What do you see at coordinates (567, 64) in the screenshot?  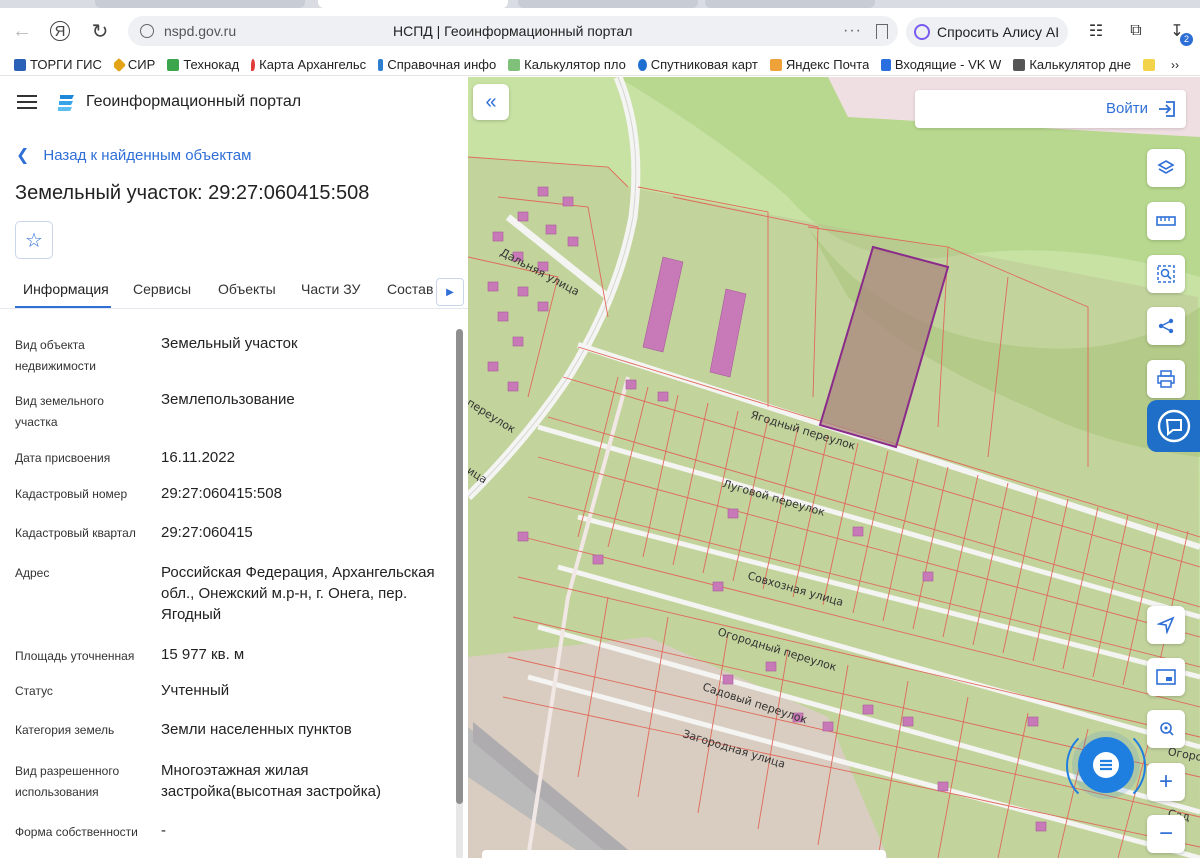 I see `bookmark-item: Калькулятор пло` at bounding box center [567, 64].